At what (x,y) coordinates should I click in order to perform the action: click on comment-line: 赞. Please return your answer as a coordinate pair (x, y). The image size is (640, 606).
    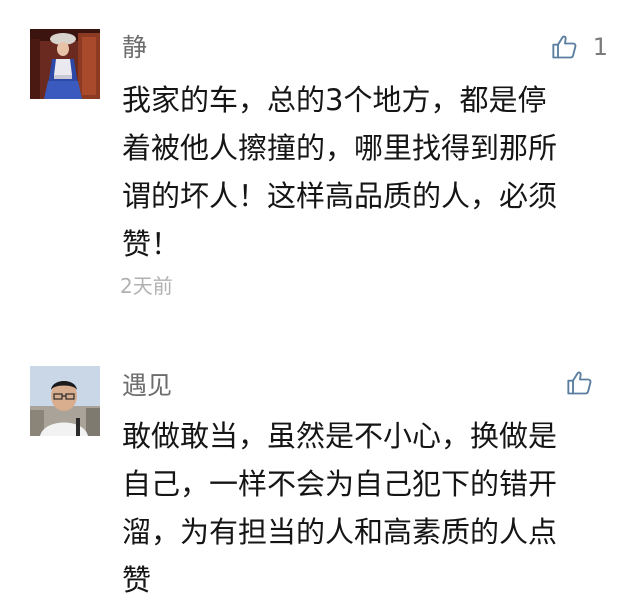
    Looking at the image, I should click on (137, 580).